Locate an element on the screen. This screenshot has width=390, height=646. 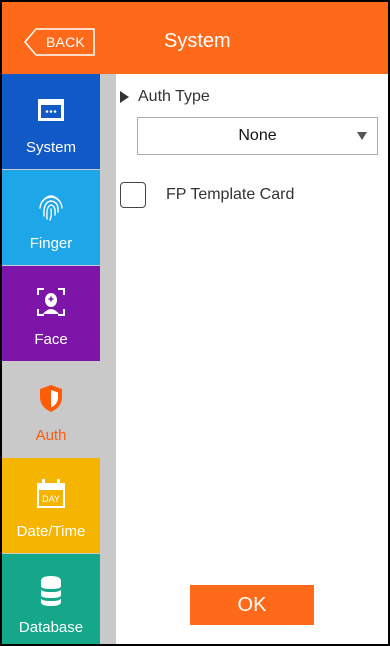
sidebar-item-finger: Finger is located at coordinates (51, 217).